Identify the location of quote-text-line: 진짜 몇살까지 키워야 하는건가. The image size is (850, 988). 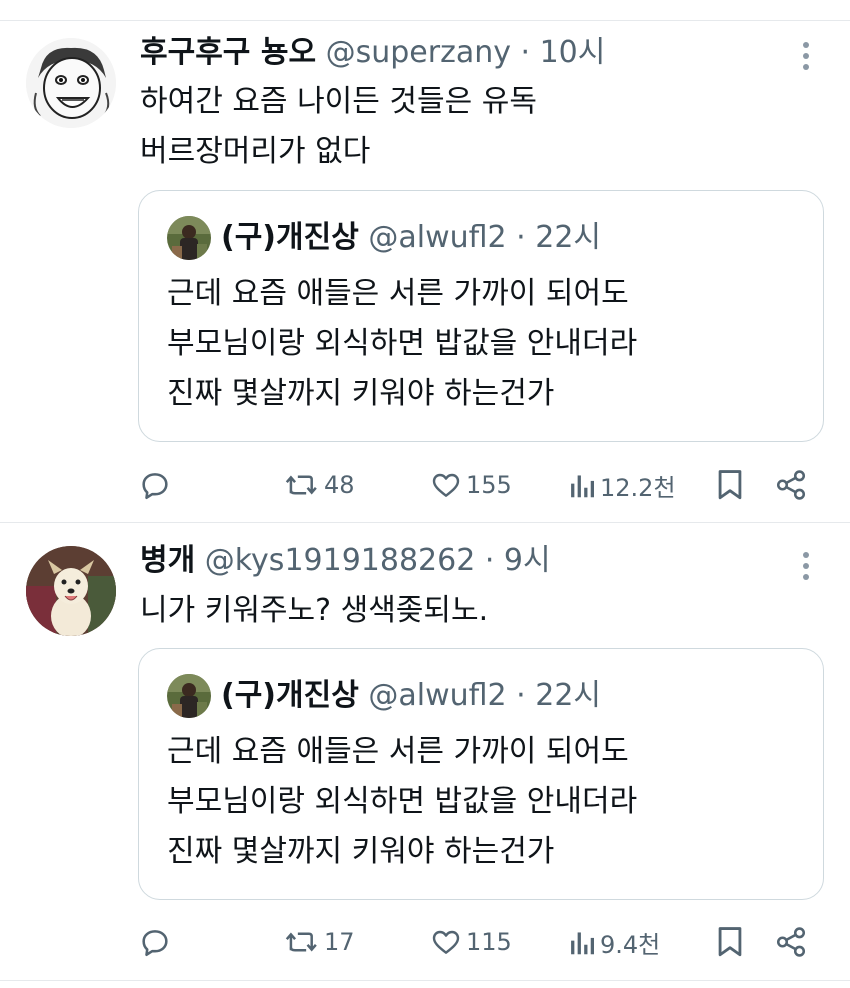
(361, 851).